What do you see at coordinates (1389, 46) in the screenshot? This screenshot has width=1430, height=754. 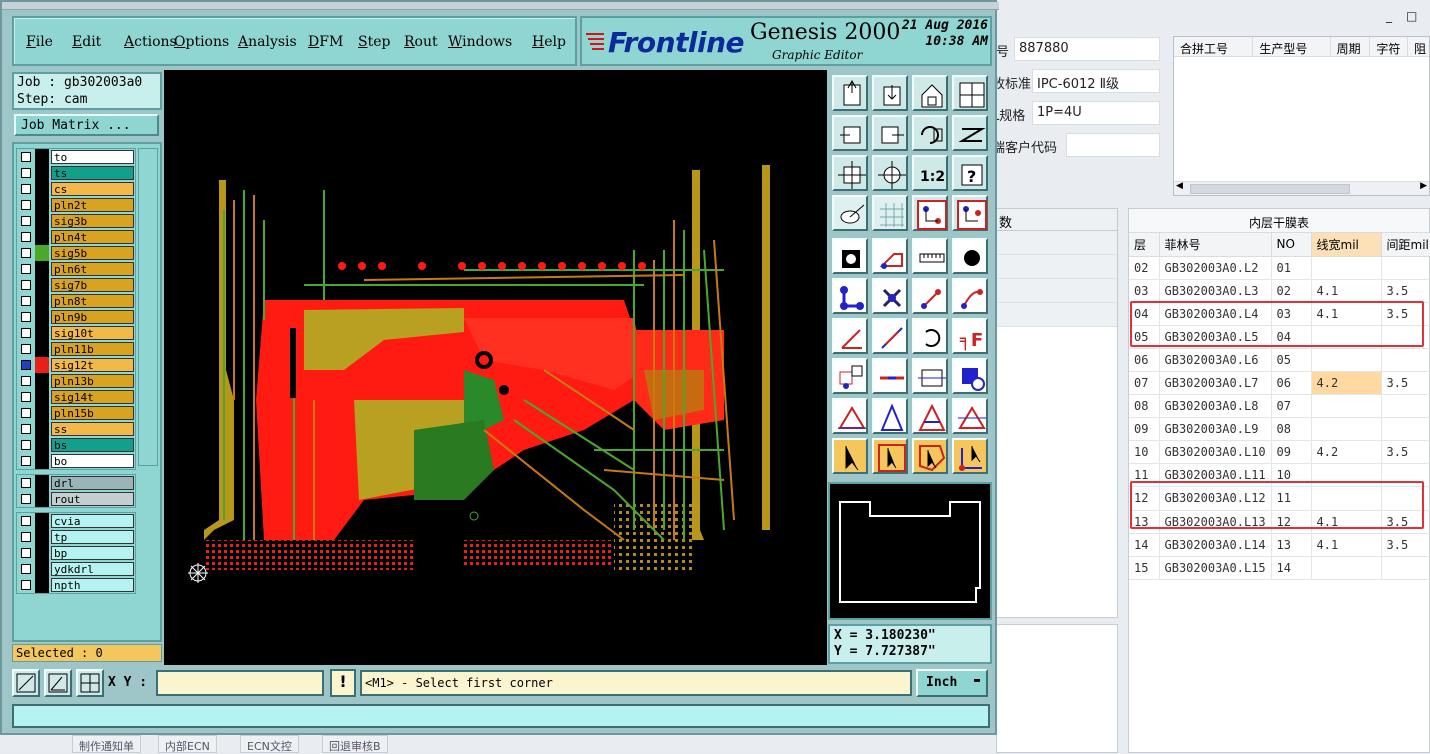 I see `col-header: 字符` at bounding box center [1389, 46].